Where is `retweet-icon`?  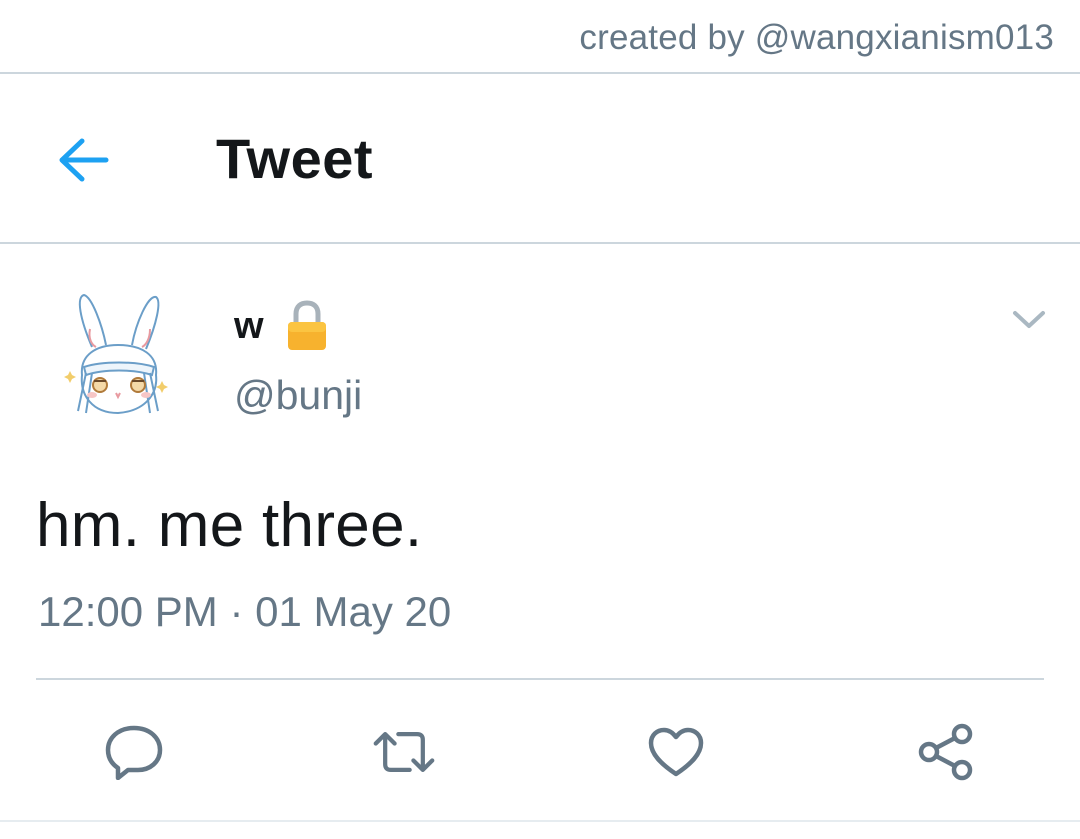
retweet-icon is located at coordinates (404, 752).